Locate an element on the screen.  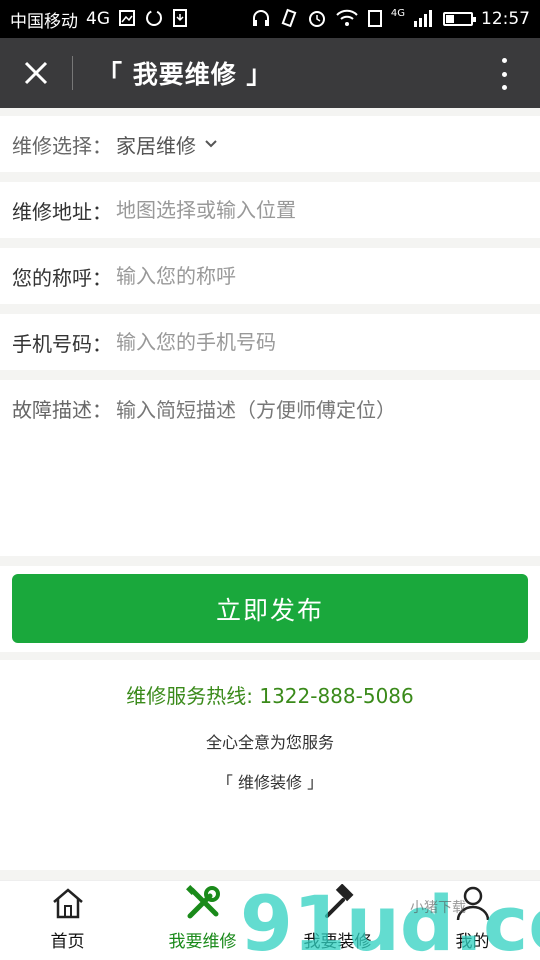
close-icon is located at coordinates (36, 73).